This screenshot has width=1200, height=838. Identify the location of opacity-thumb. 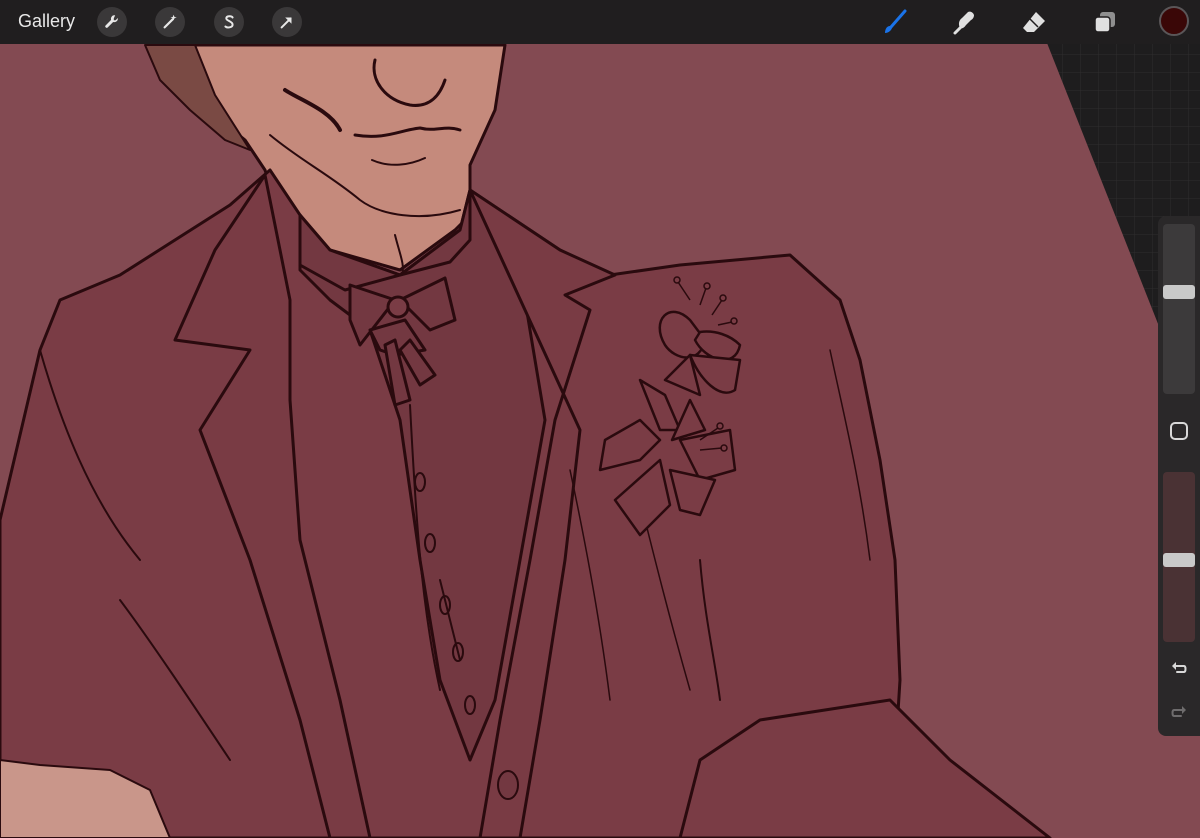
(1179, 560).